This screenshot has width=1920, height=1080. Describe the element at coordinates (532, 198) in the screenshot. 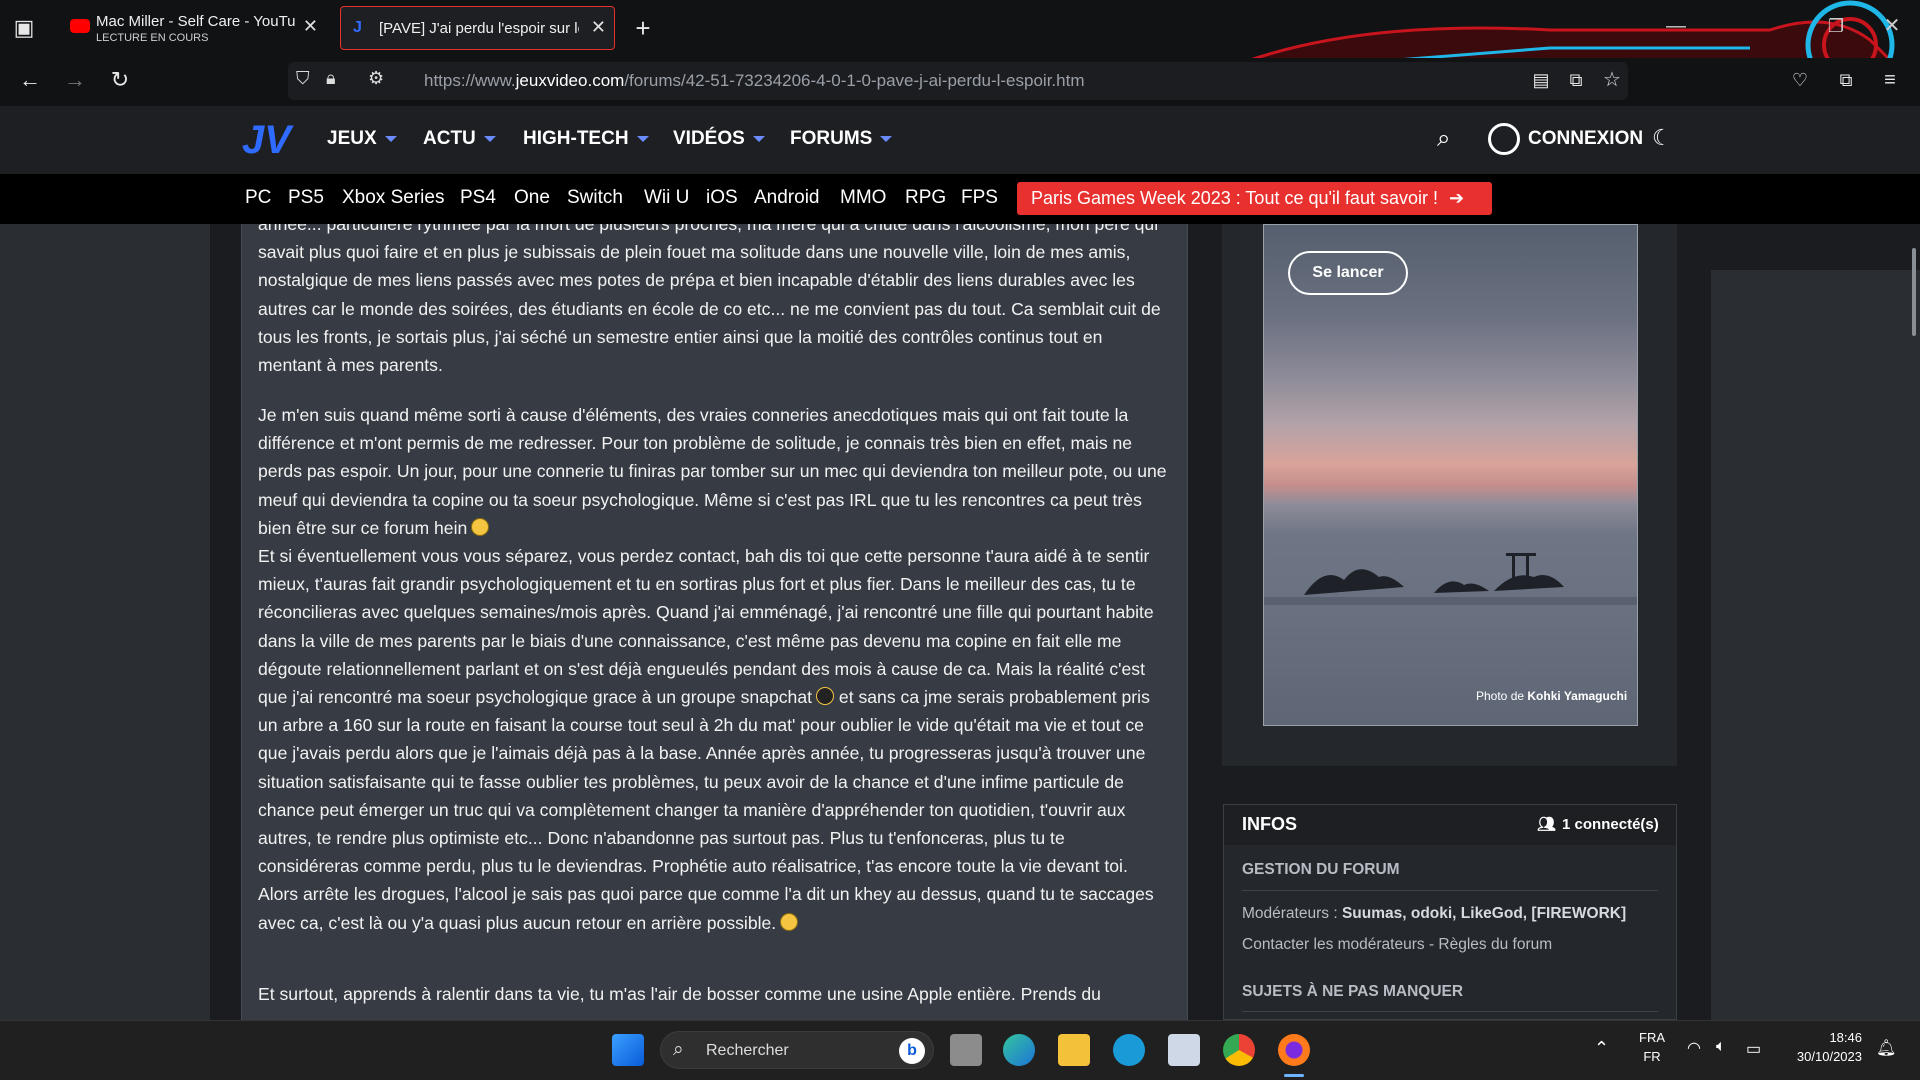

I see `platform-one: One` at that location.